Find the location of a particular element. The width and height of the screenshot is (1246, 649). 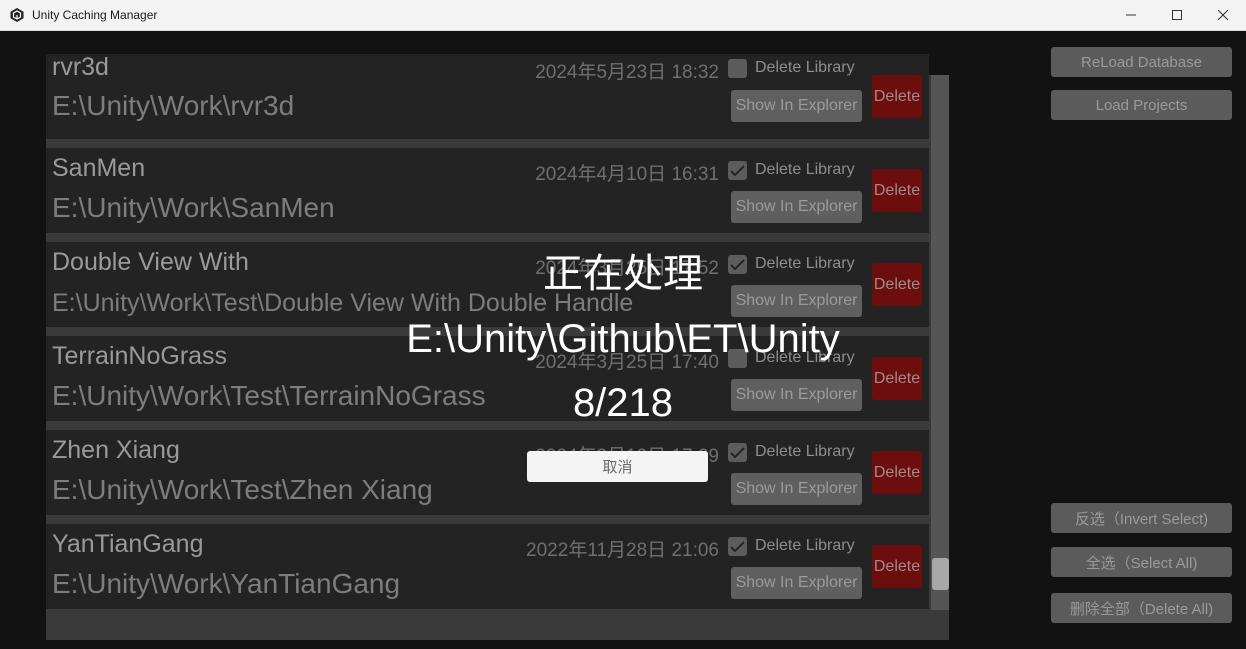

project-name: YanTianGang is located at coordinates (128, 544).